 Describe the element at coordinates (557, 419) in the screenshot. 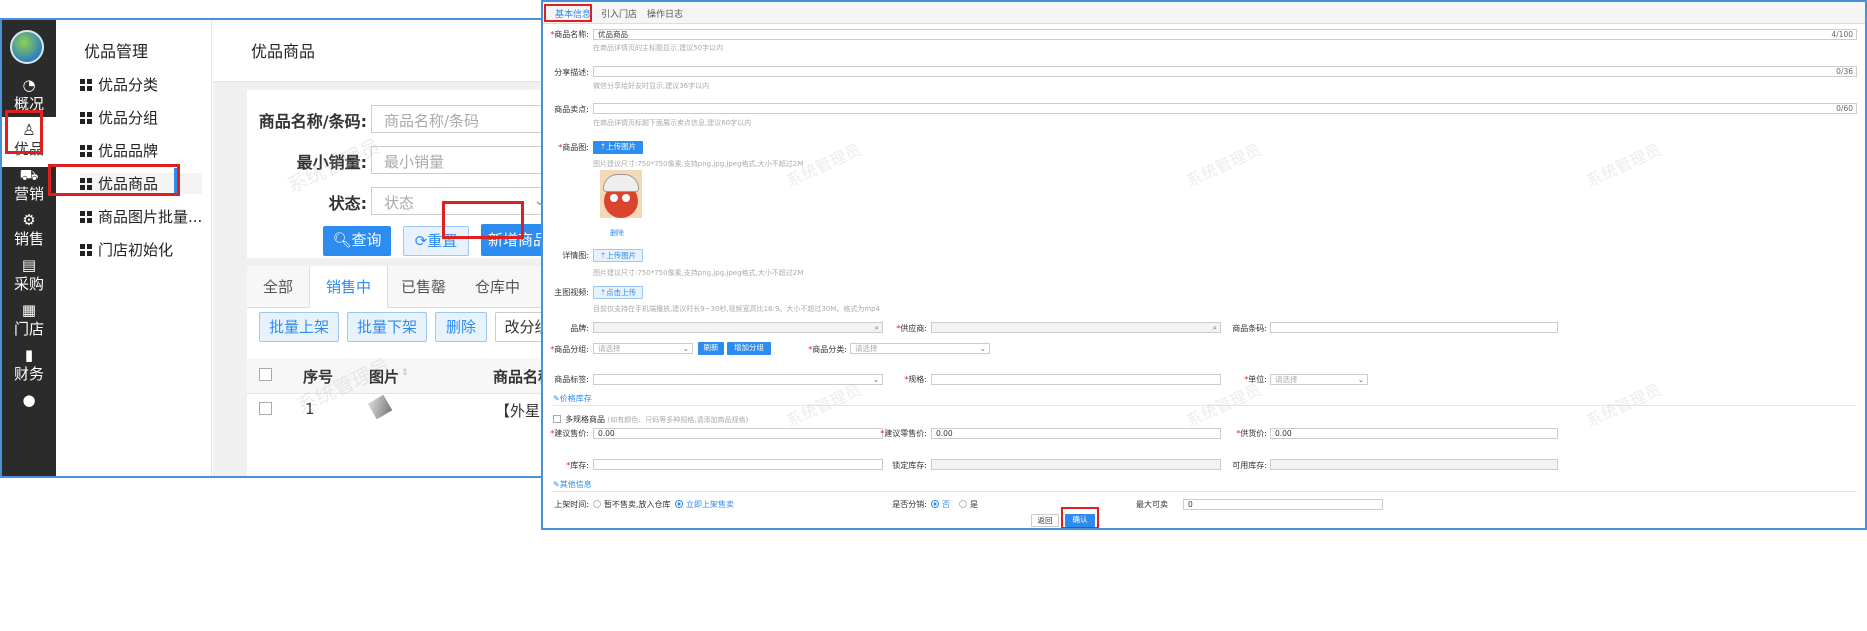

I see `multi-spec-checkbox` at that location.